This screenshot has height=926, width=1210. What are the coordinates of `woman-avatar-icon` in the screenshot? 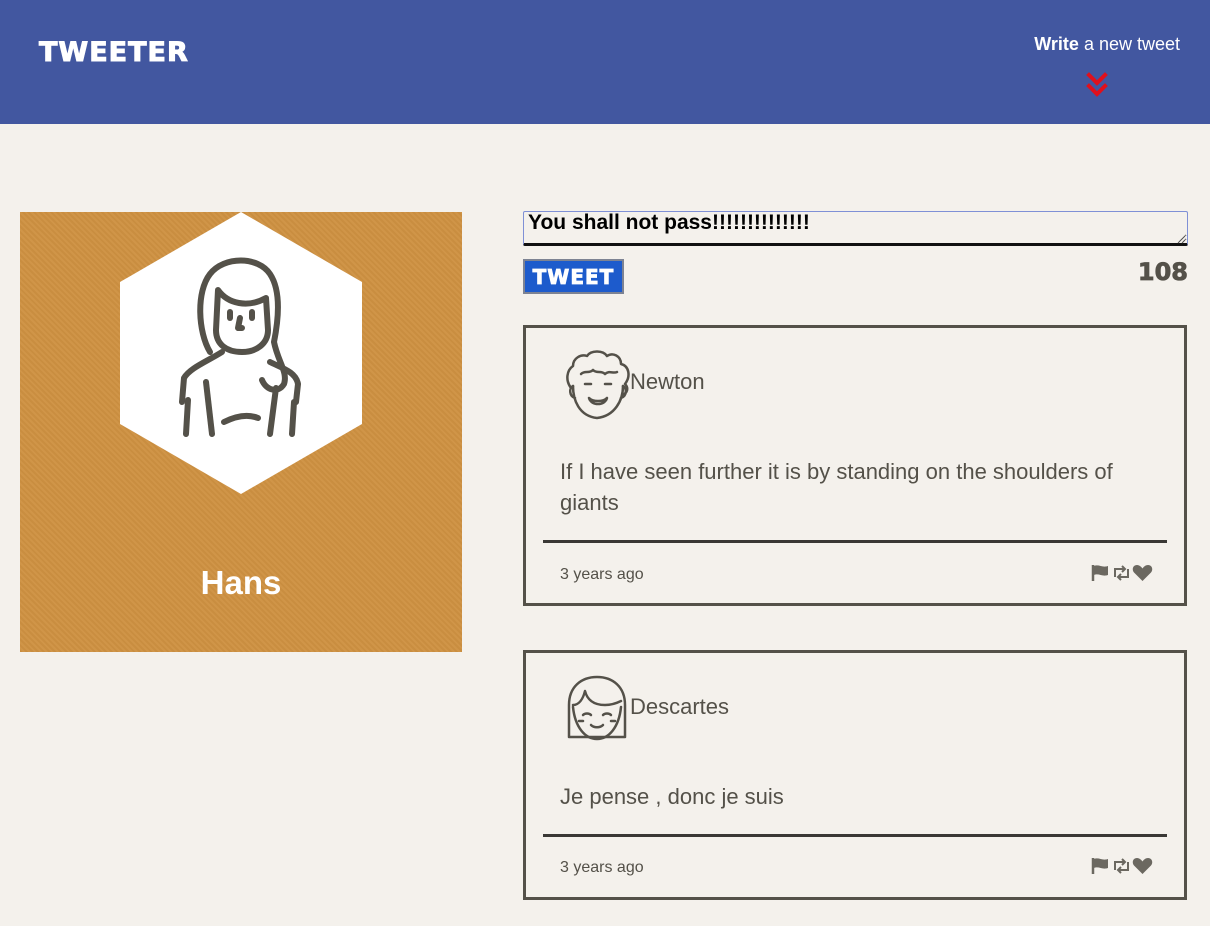 It's located at (241, 353).